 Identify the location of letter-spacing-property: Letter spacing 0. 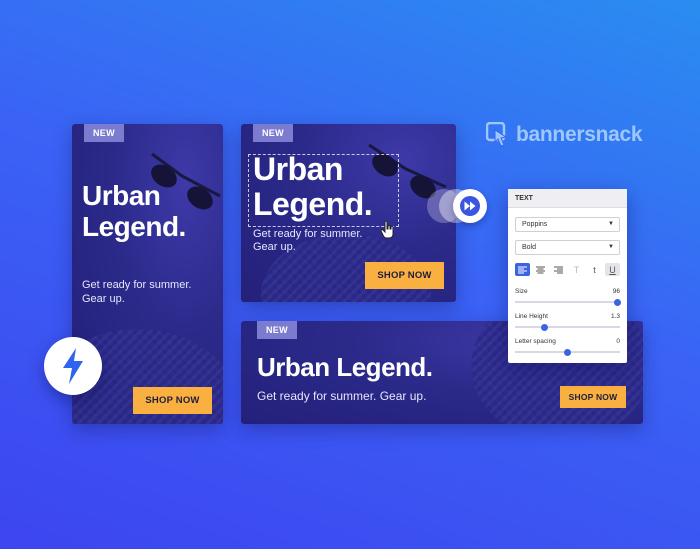
(567, 341).